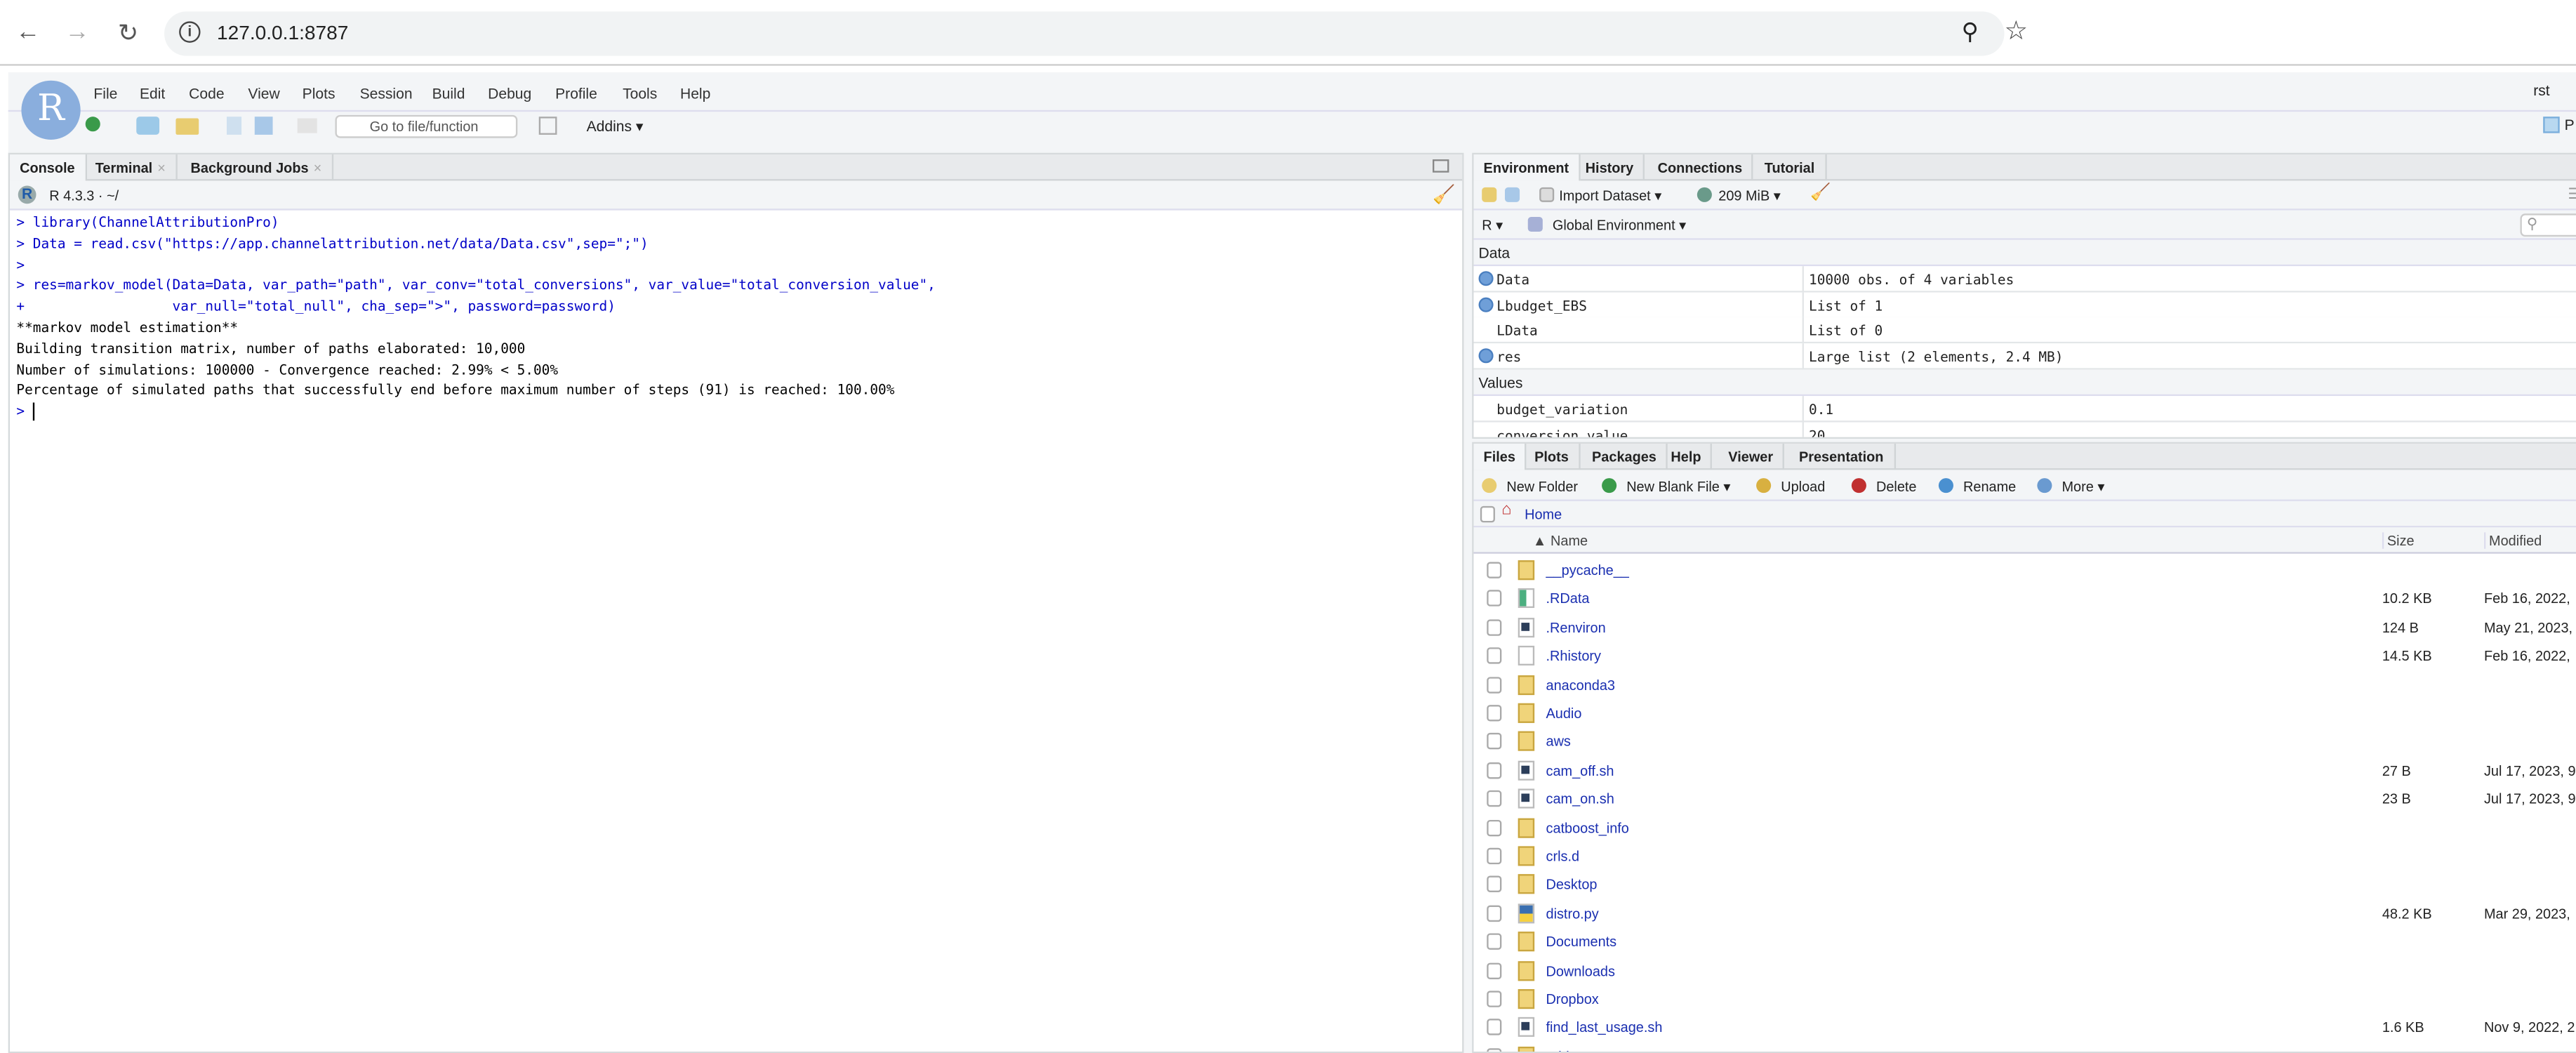 Image resolution: width=2576 pixels, height=1053 pixels. What do you see at coordinates (2025, 571) in the screenshot?
I see `file-row: __pycache__` at bounding box center [2025, 571].